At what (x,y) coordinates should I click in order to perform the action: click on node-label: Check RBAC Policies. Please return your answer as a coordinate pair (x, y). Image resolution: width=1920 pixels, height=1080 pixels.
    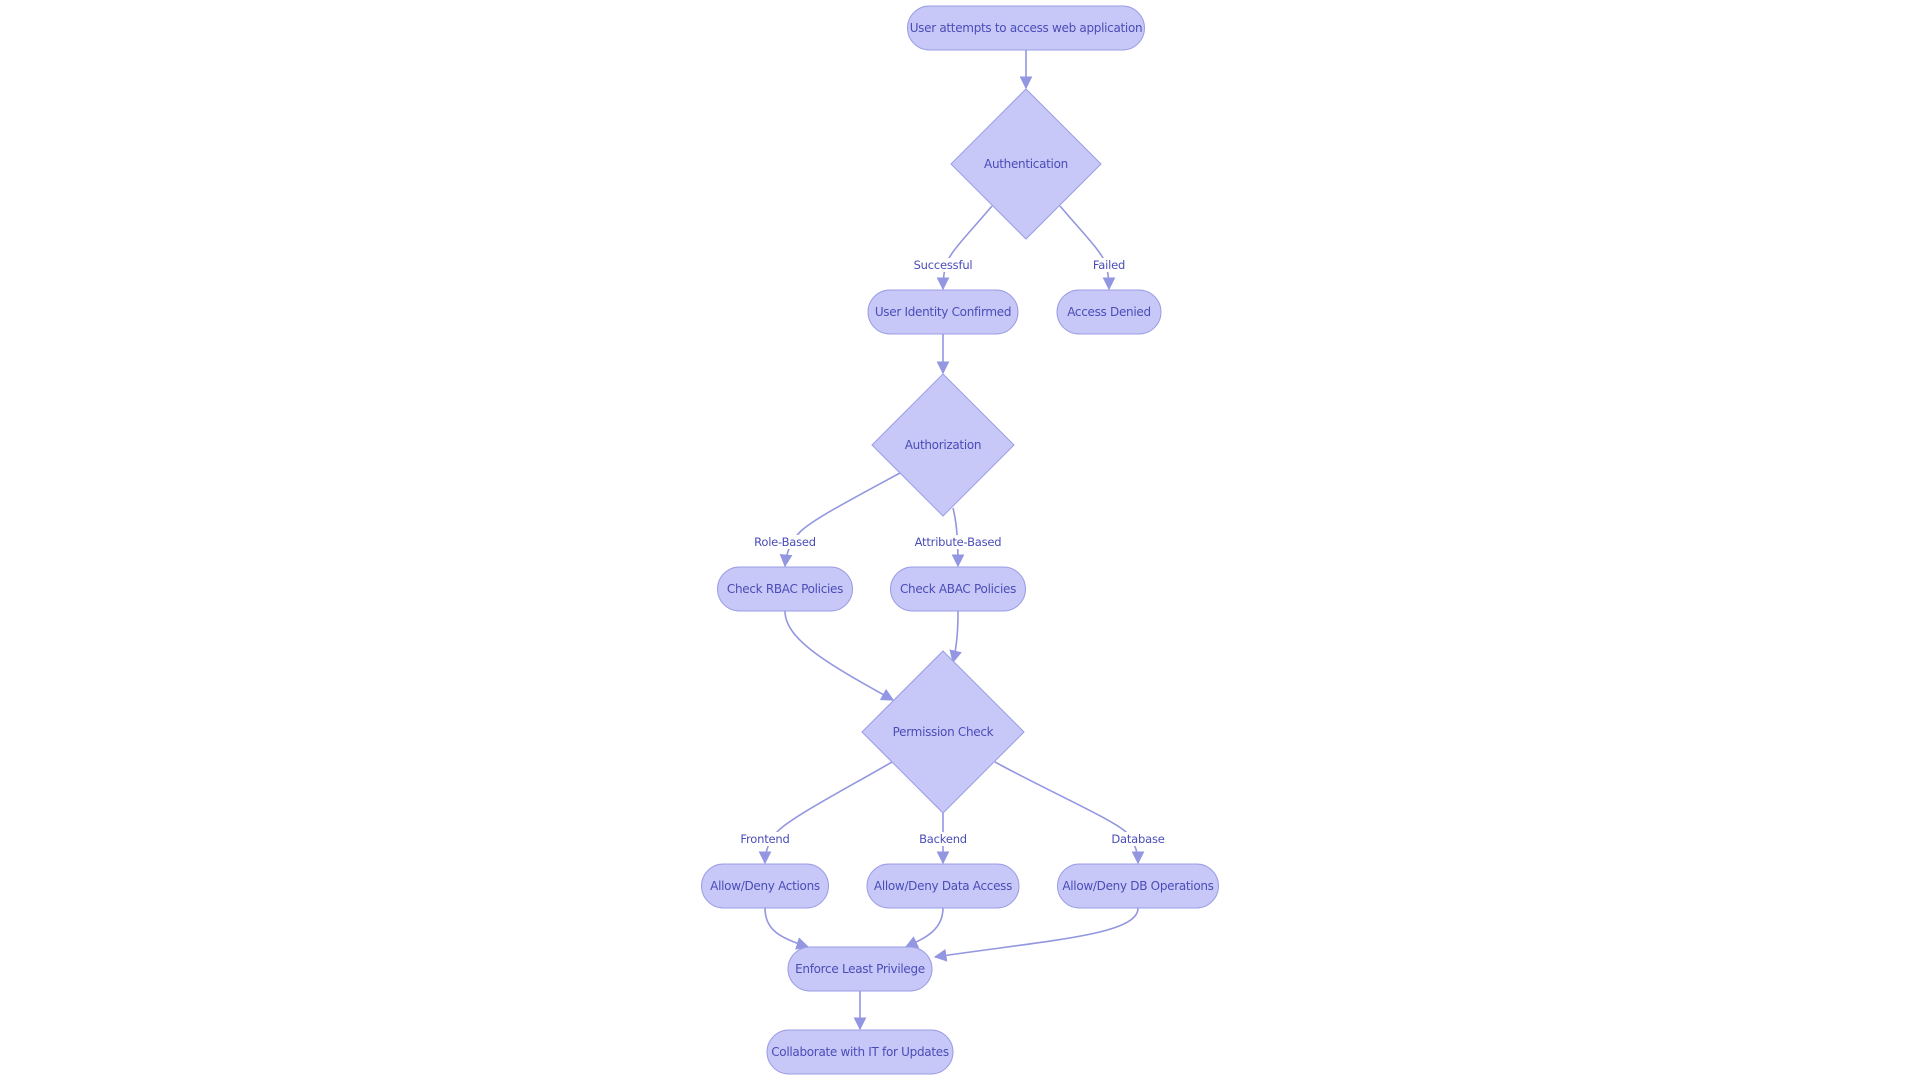
    Looking at the image, I should click on (785, 589).